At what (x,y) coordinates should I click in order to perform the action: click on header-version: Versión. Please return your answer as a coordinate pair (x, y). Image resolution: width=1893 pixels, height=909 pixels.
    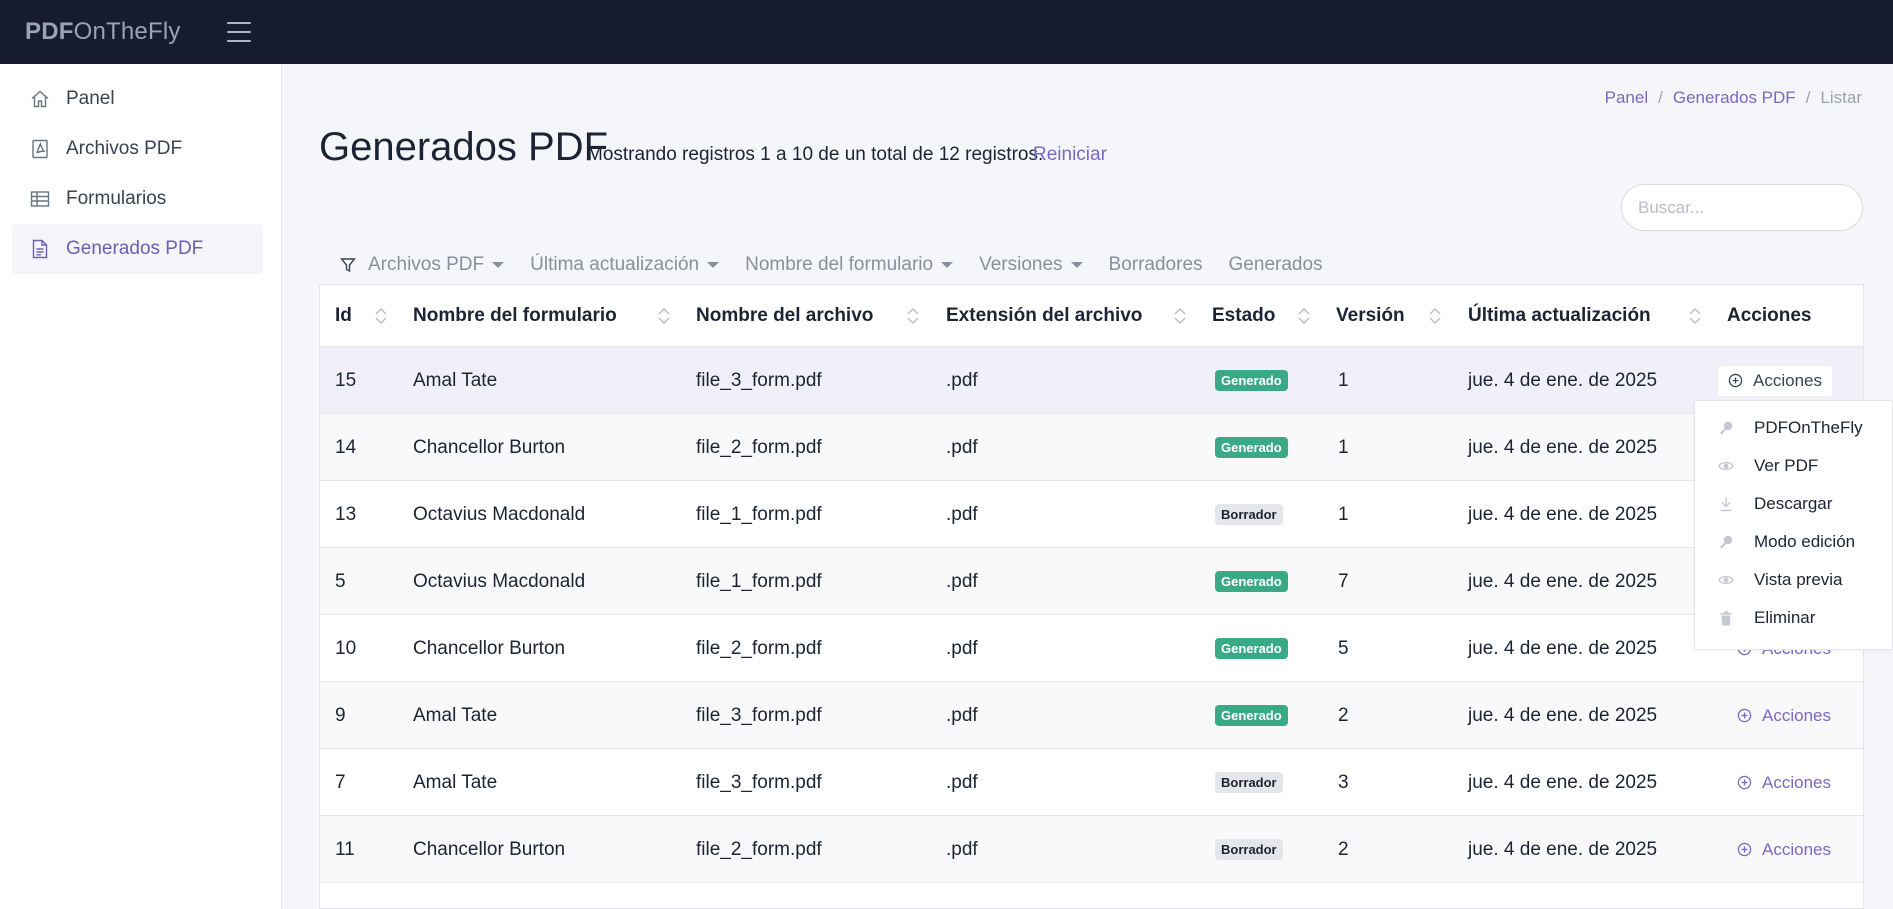
    Looking at the image, I should click on (1370, 316).